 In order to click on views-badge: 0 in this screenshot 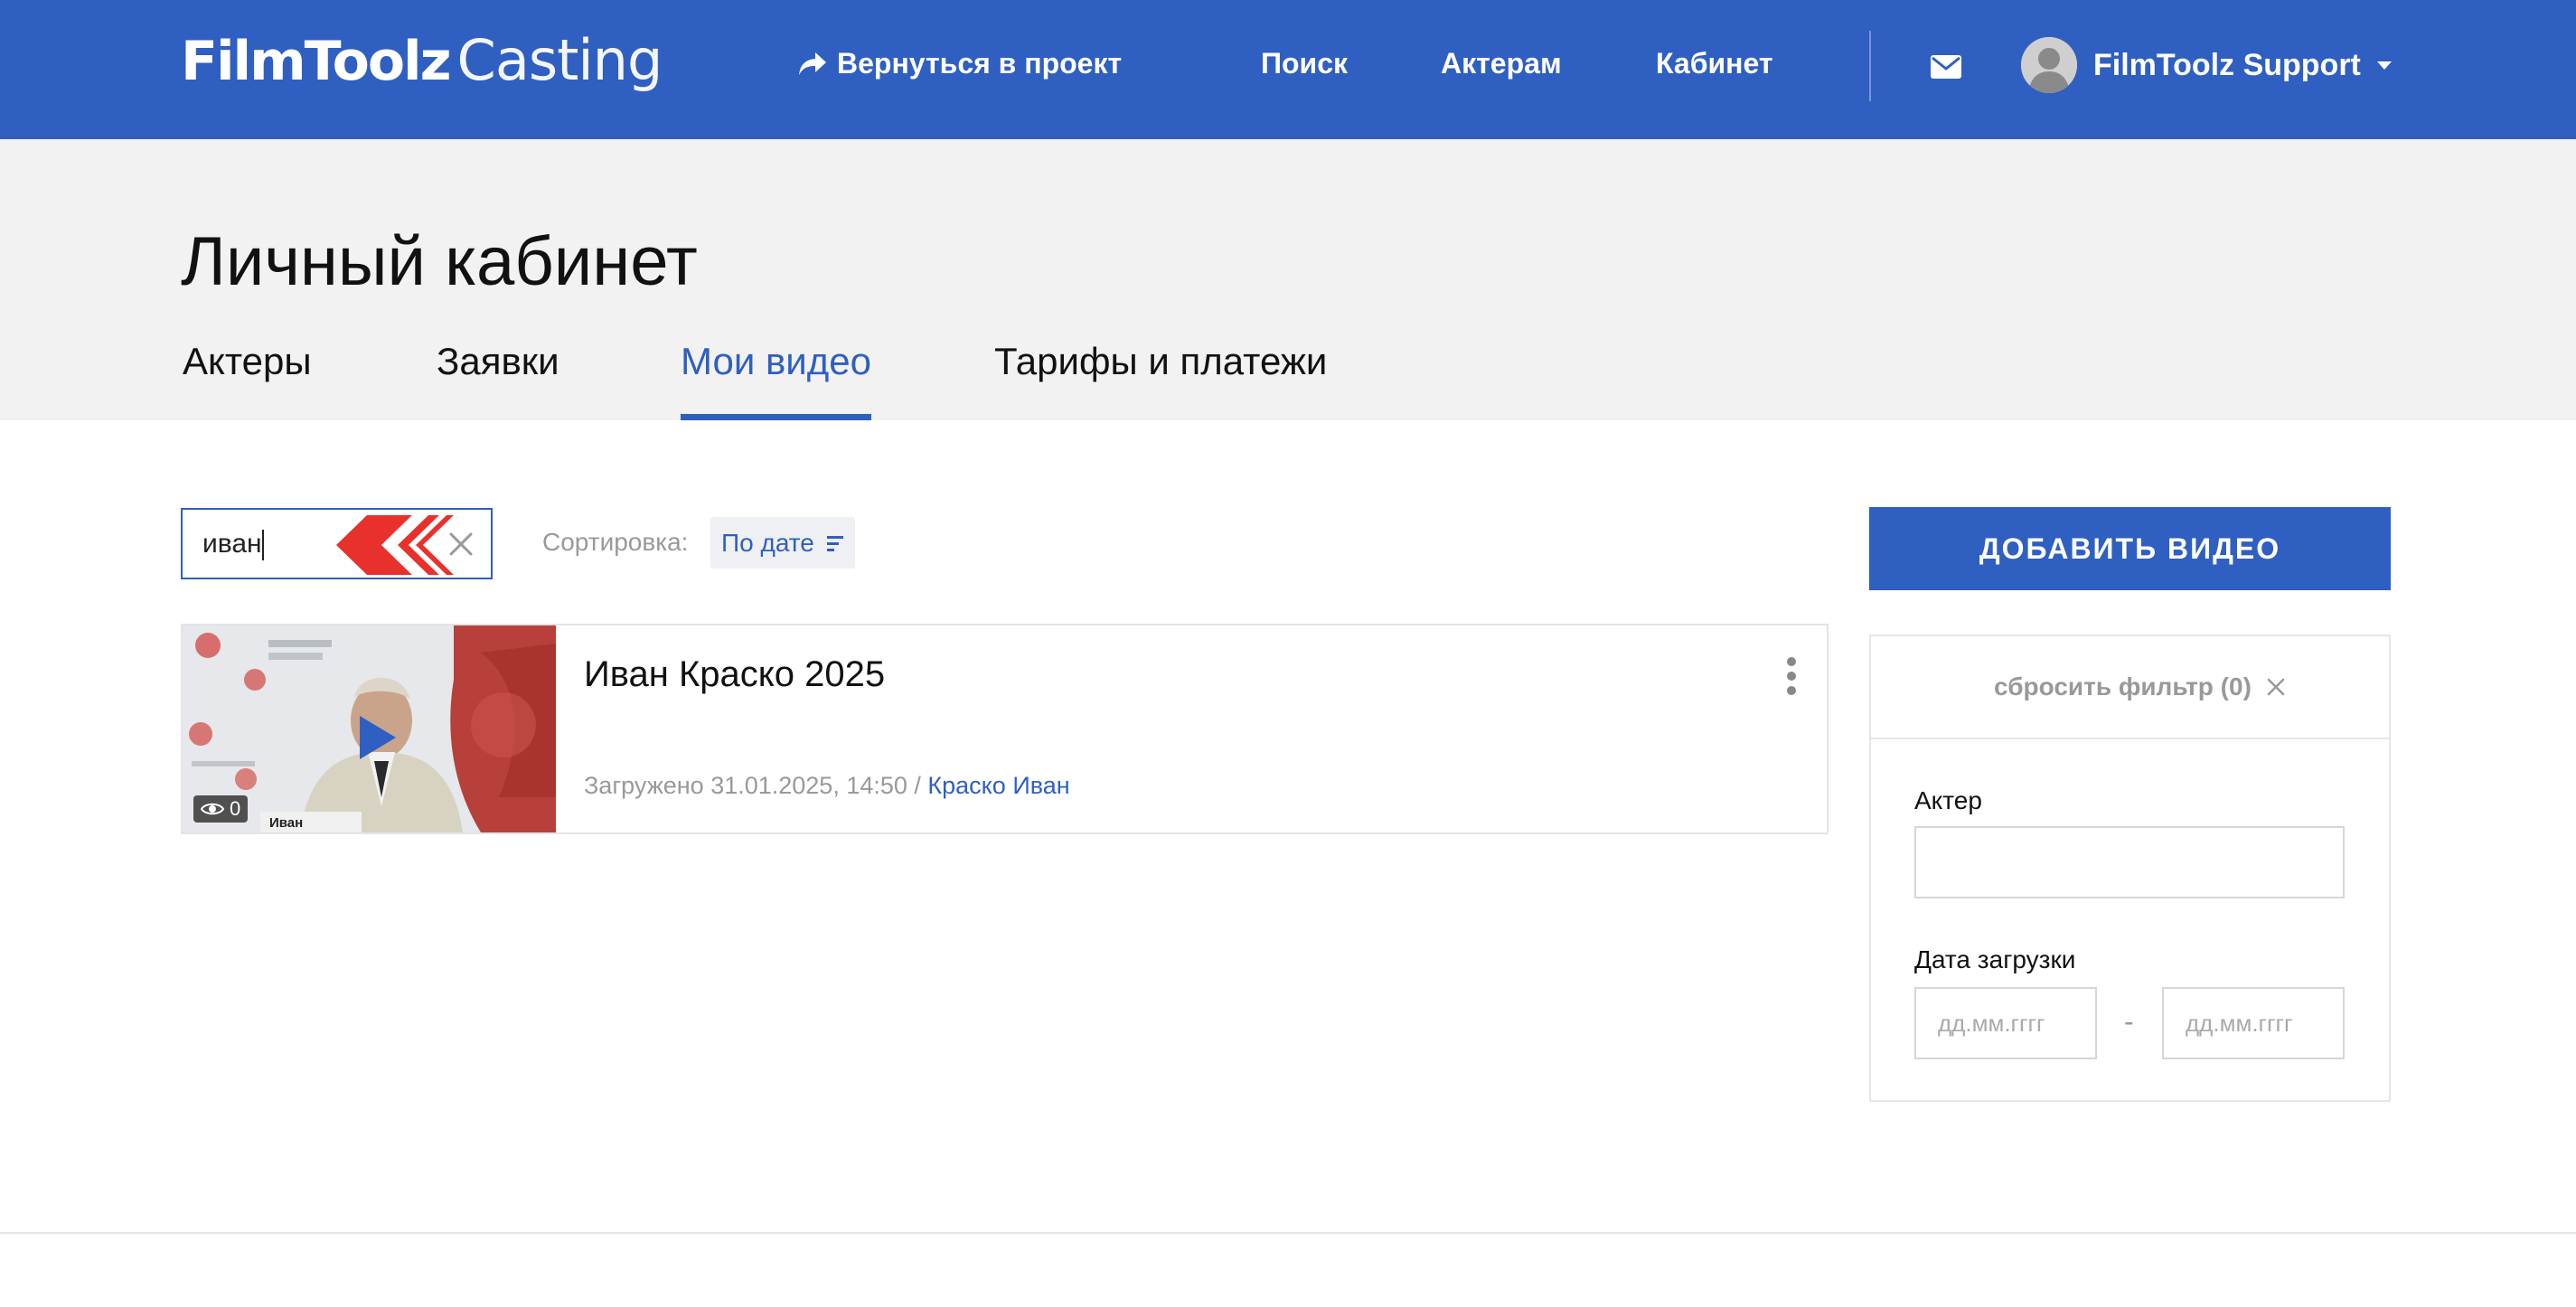, I will do `click(221, 809)`.